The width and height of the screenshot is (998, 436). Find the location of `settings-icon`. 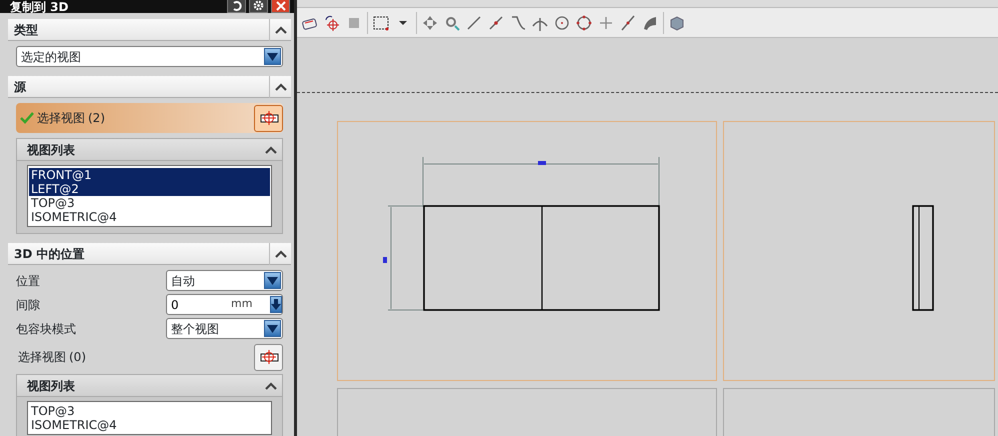

settings-icon is located at coordinates (258, 5).